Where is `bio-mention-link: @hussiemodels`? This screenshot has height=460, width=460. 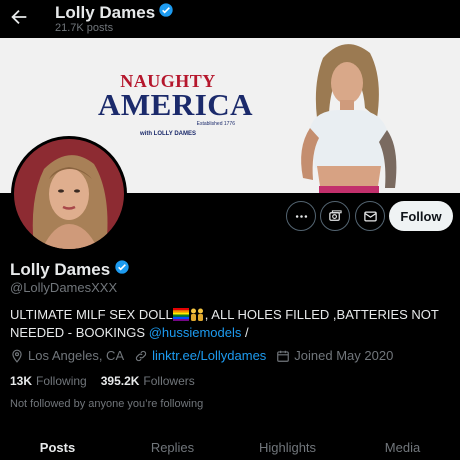 bio-mention-link: @hussiemodels is located at coordinates (195, 332).